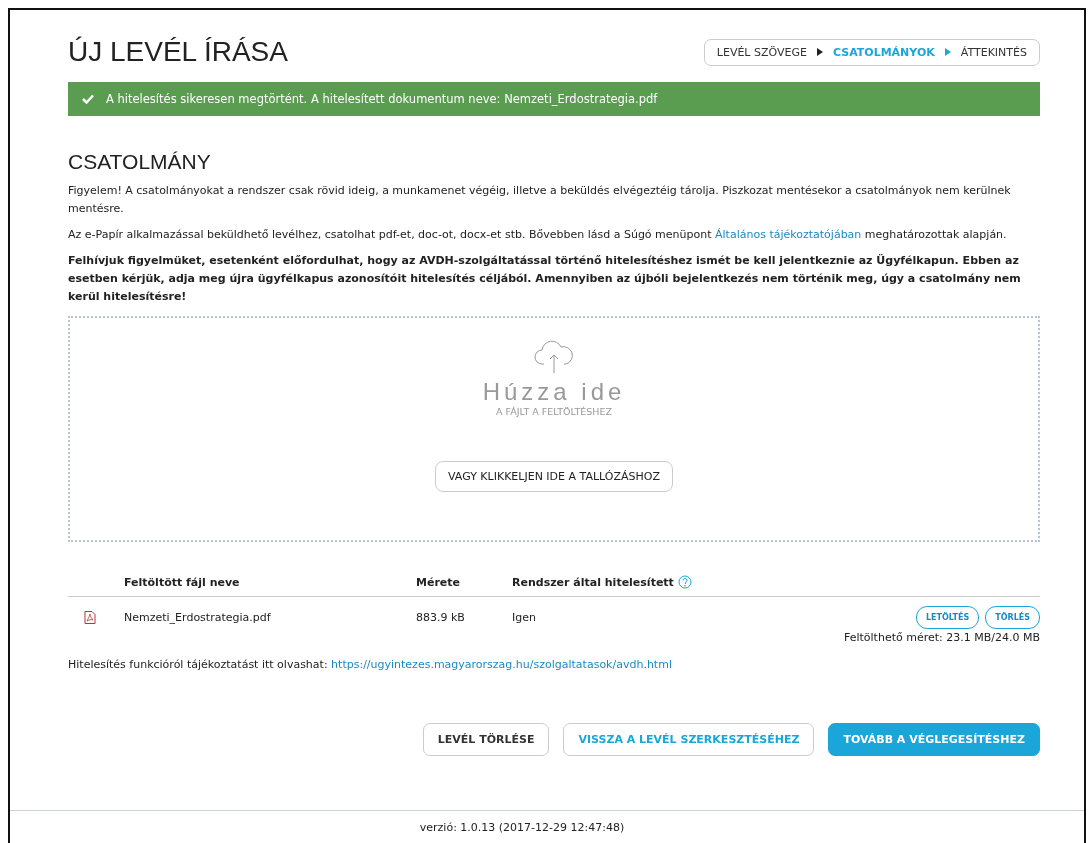  What do you see at coordinates (486, 739) in the screenshot?
I see `delete-letter-button: LEVÉL TÖRLÉSE` at bounding box center [486, 739].